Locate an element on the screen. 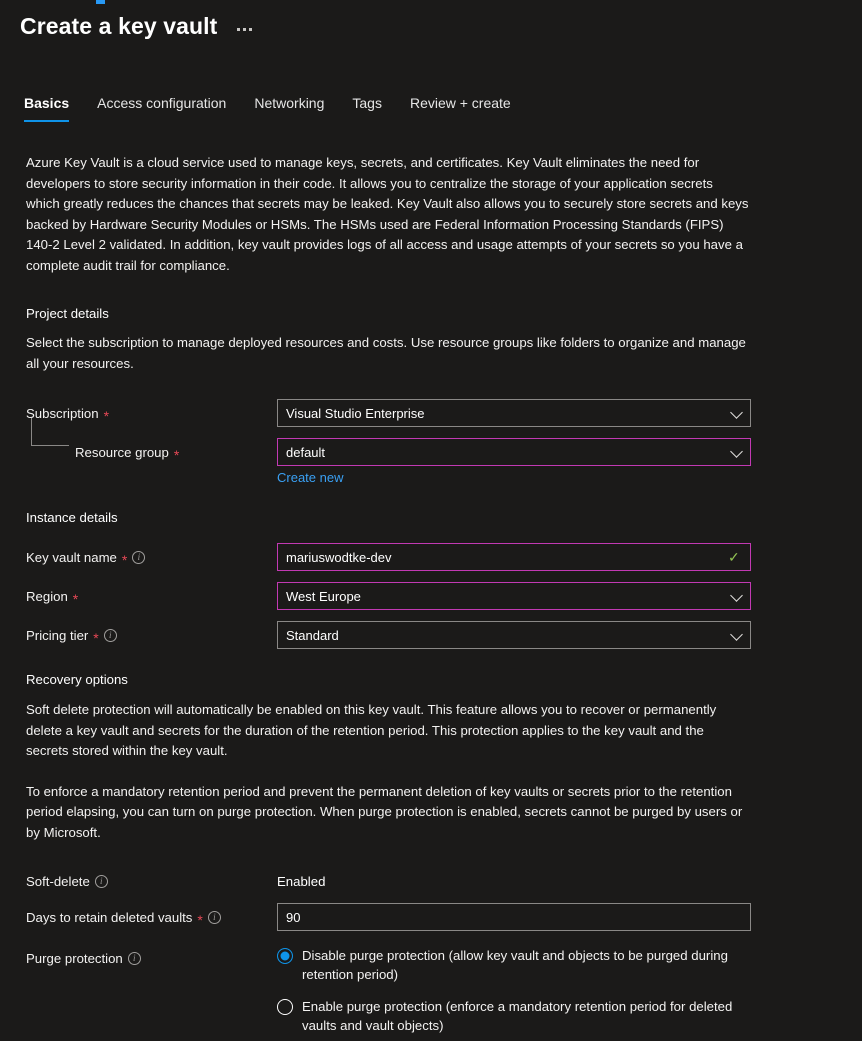  region-dropdown: West Europe is located at coordinates (514, 596).